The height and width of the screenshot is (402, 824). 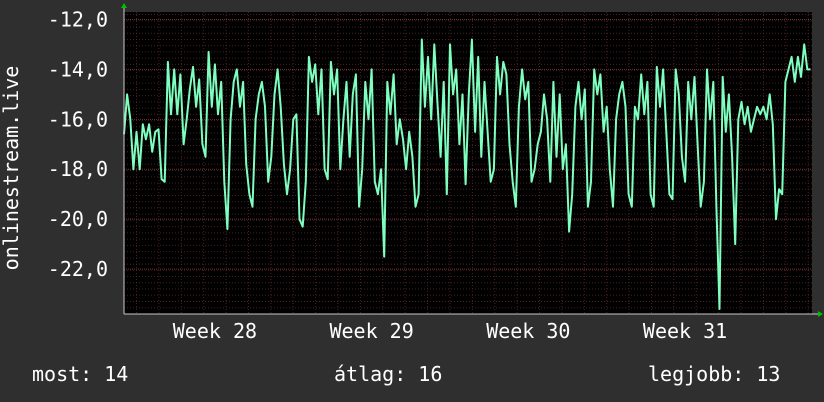 I want to click on x-tick-label: Week 31, so click(x=685, y=331).